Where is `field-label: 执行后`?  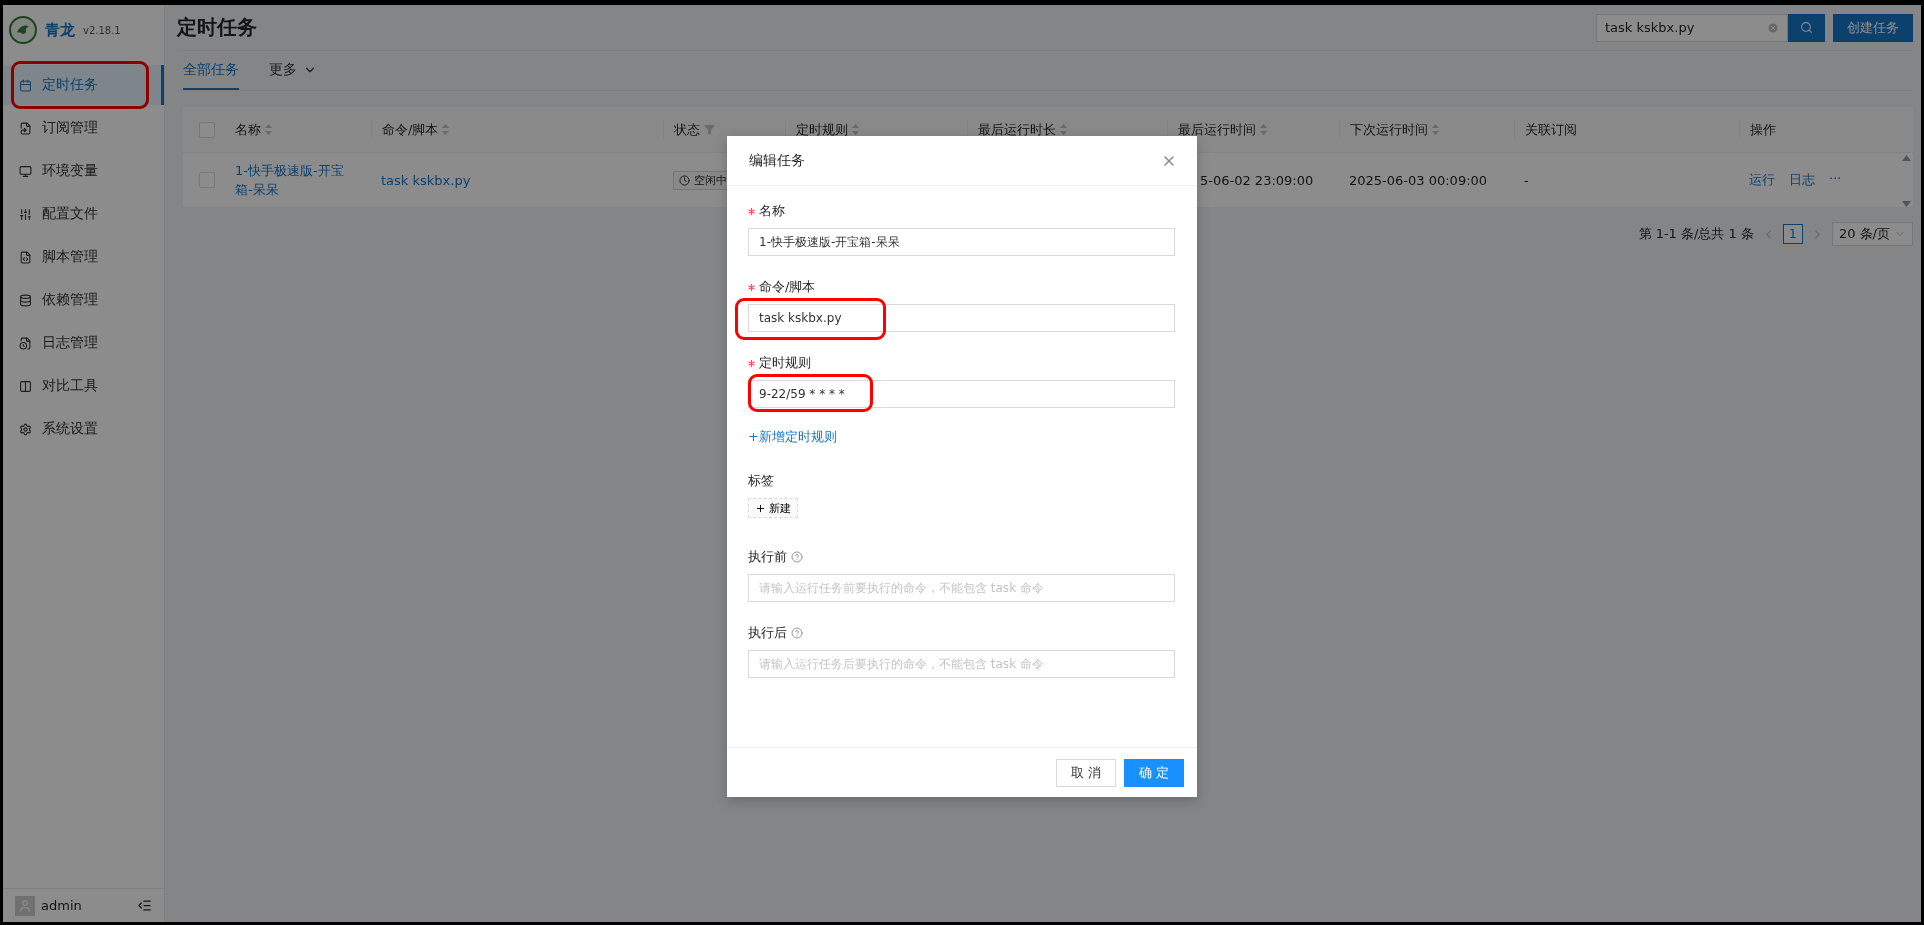 field-label: 执行后 is located at coordinates (767, 633).